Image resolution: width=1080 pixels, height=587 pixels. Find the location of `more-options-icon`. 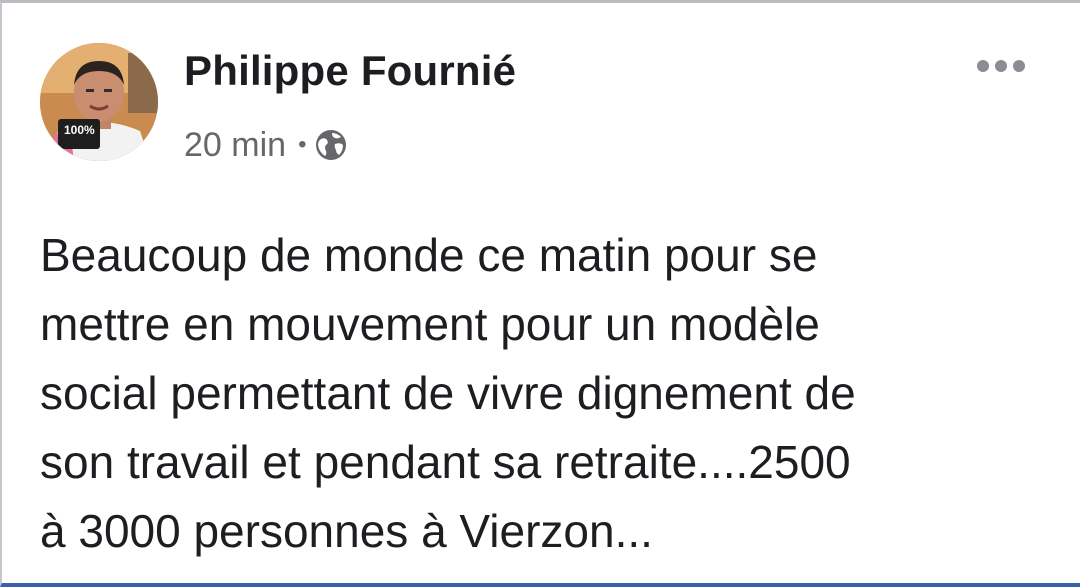

more-options-icon is located at coordinates (1001, 66).